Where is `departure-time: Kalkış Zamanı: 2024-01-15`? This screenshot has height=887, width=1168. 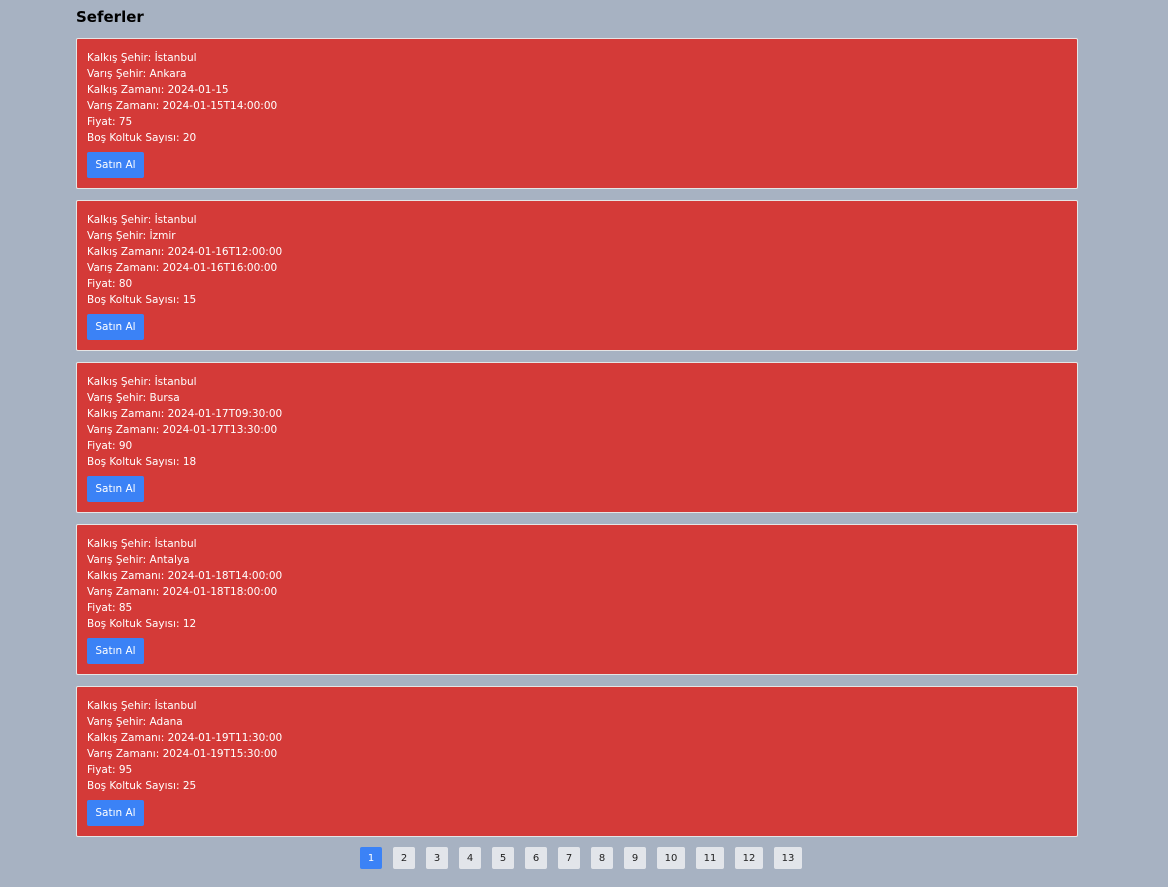 departure-time: Kalkış Zamanı: 2024-01-15 is located at coordinates (158, 90).